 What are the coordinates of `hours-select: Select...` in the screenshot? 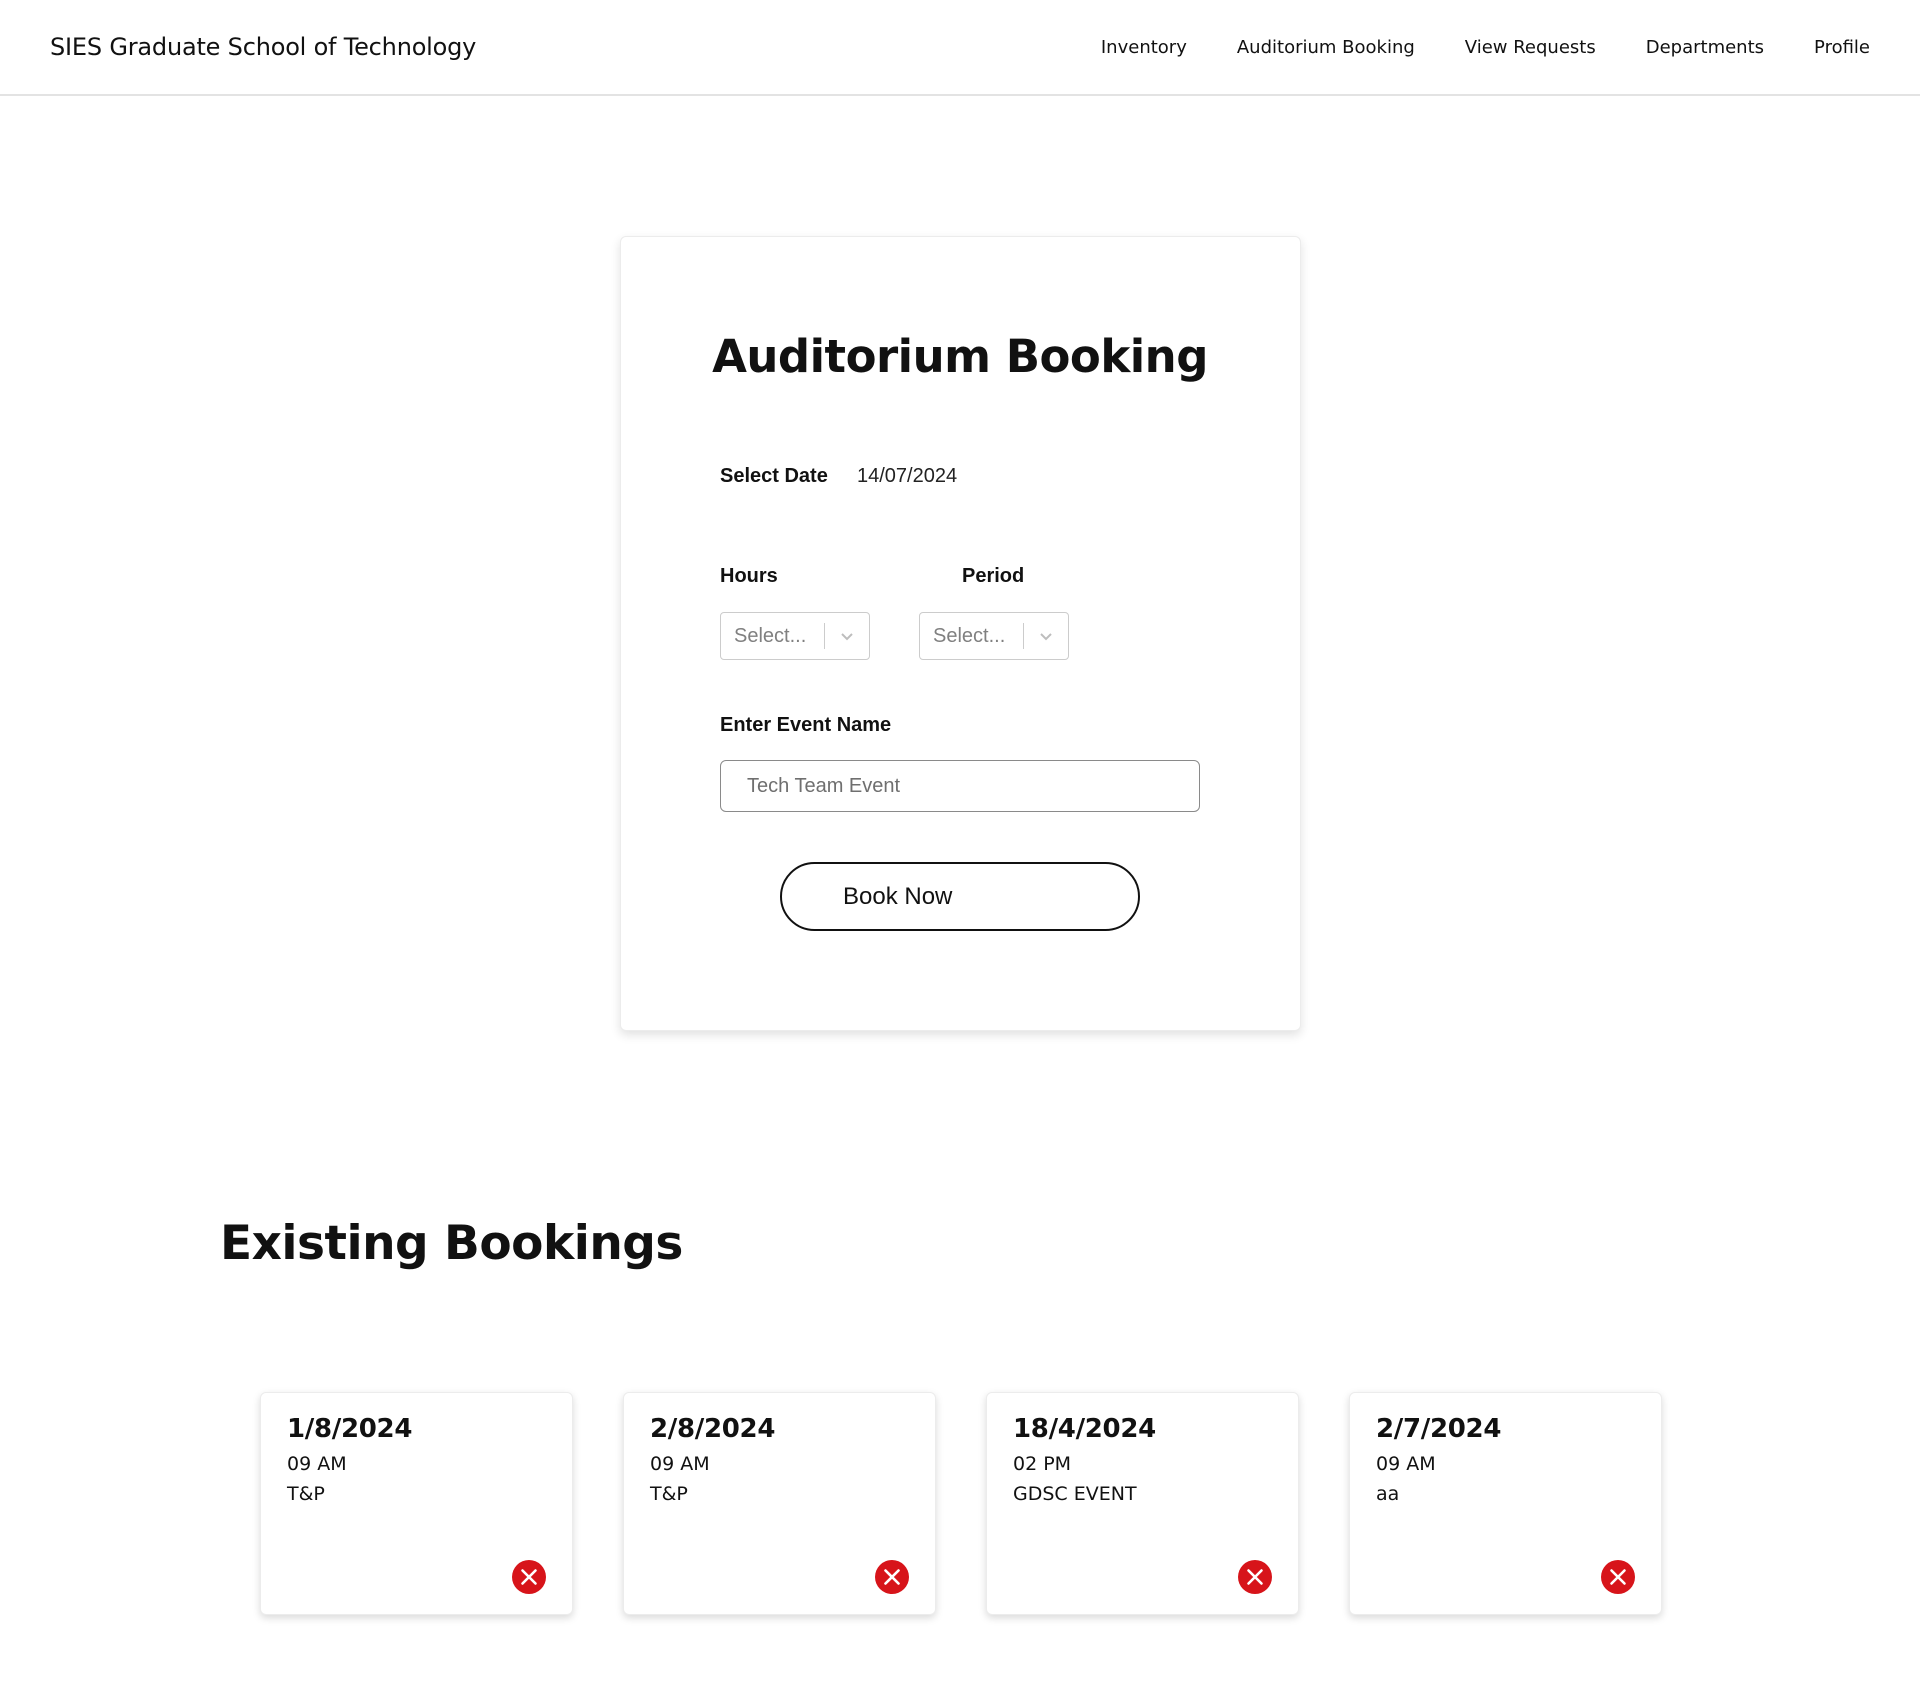 It's located at (795, 636).